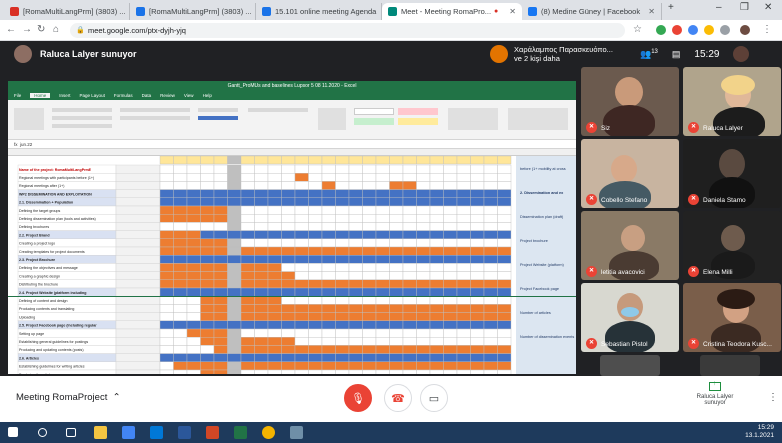  What do you see at coordinates (92, 95) in the screenshot?
I see `excel-menu-item: Page Layout` at bounding box center [92, 95].